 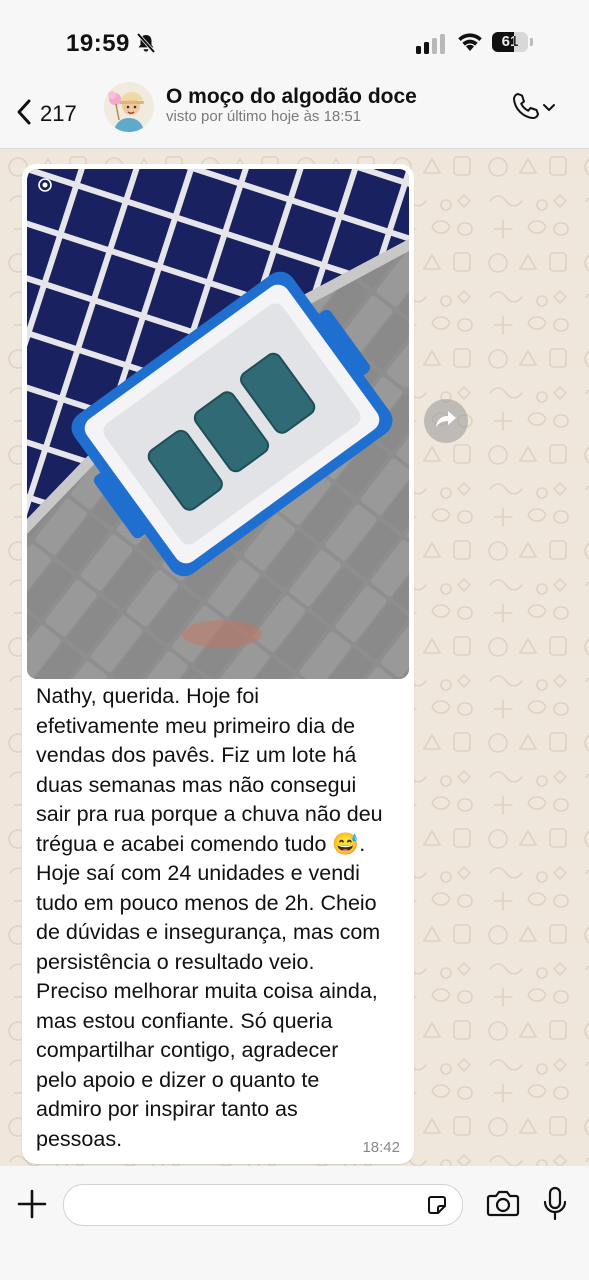 I want to click on forward-icon, so click(x=446, y=421).